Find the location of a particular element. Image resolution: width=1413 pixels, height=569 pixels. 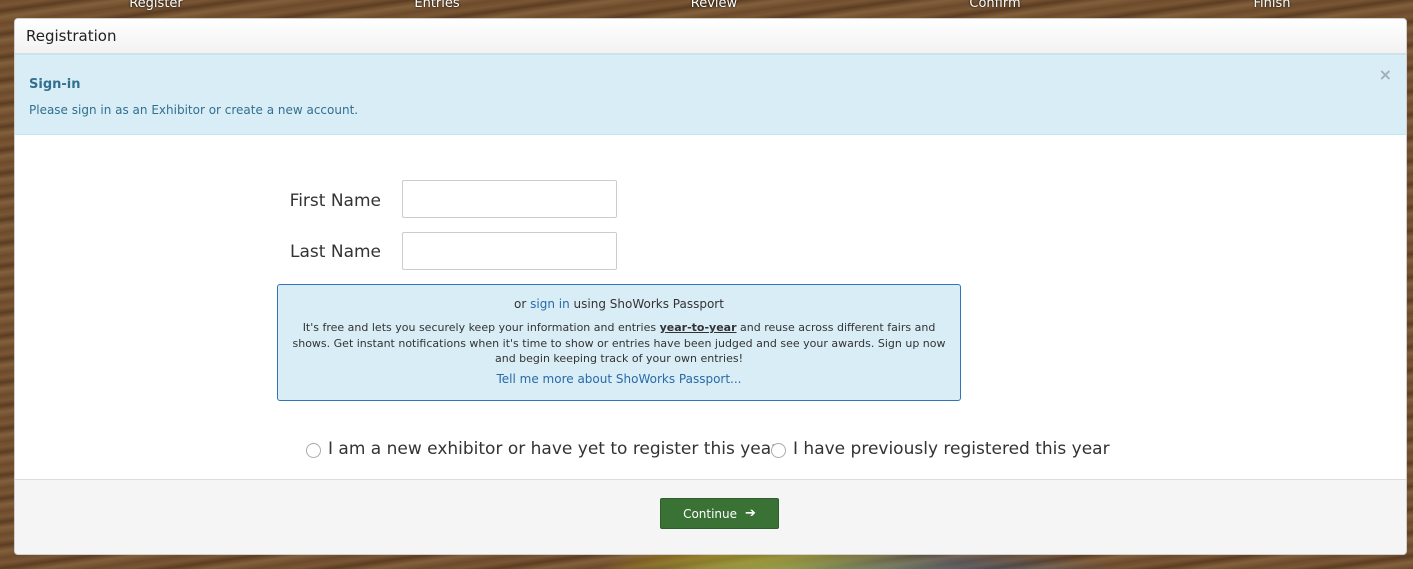

alert-title: Sign-in is located at coordinates (55, 84).